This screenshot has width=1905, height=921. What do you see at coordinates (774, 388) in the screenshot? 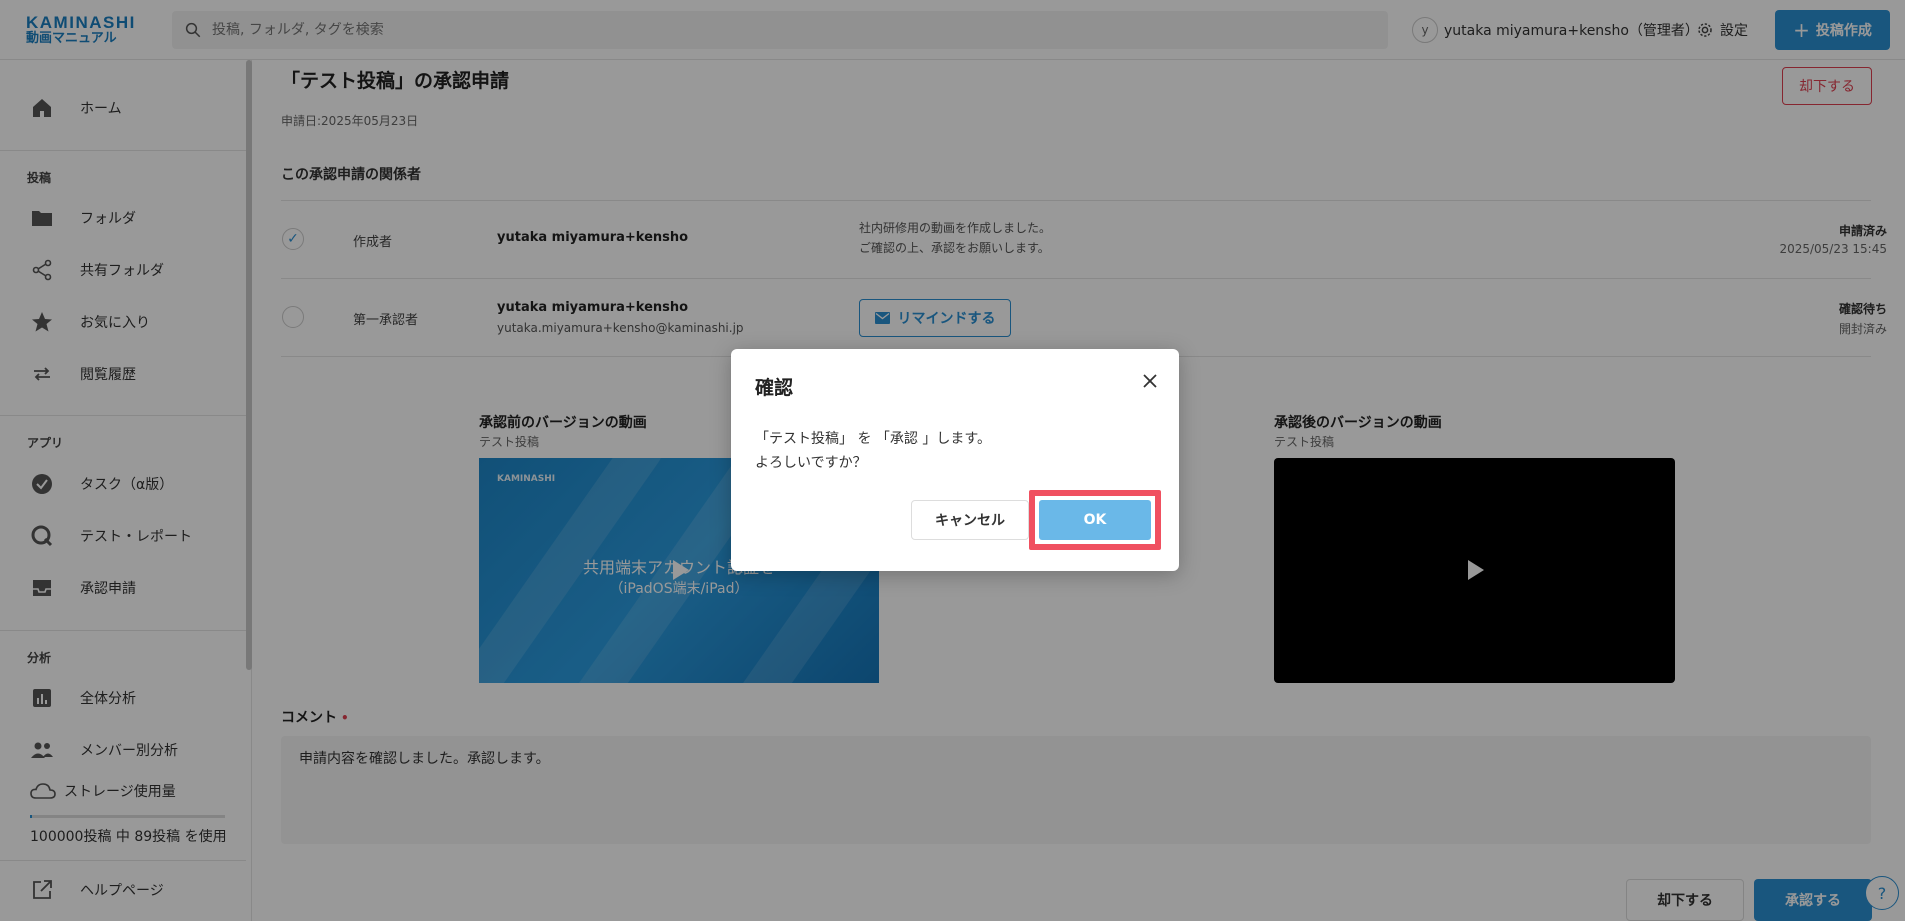
I see `dialog-title: 確認` at bounding box center [774, 388].